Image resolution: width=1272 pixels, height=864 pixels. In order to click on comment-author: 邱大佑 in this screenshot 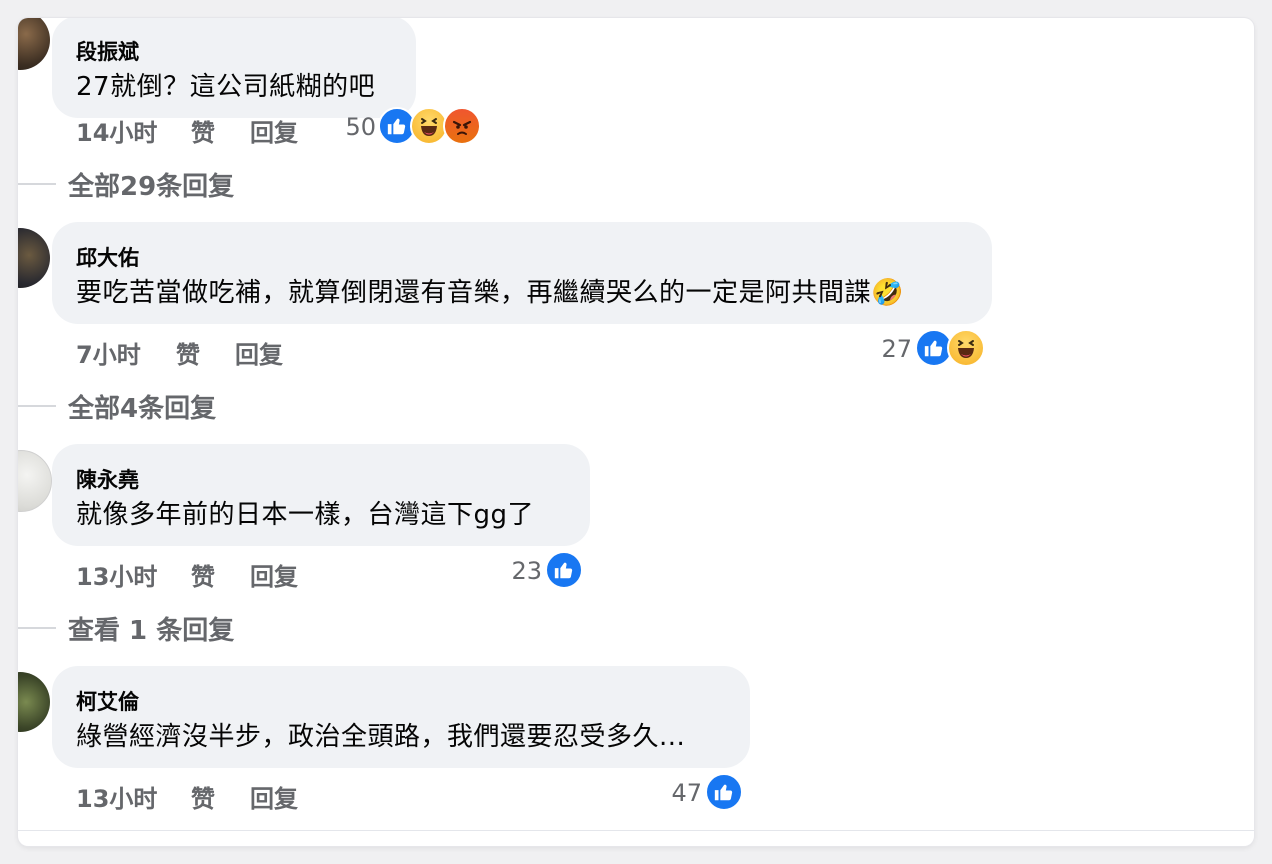, I will do `click(107, 257)`.